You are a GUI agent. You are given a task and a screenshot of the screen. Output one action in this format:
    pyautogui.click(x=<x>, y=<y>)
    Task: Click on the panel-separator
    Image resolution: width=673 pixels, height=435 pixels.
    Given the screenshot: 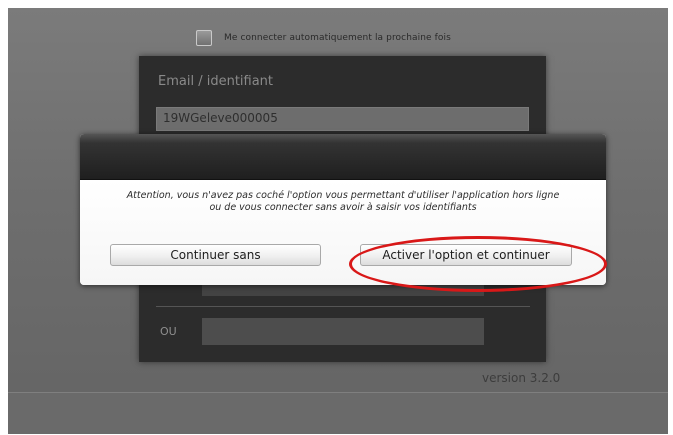 What is the action you would take?
    pyautogui.click(x=343, y=306)
    